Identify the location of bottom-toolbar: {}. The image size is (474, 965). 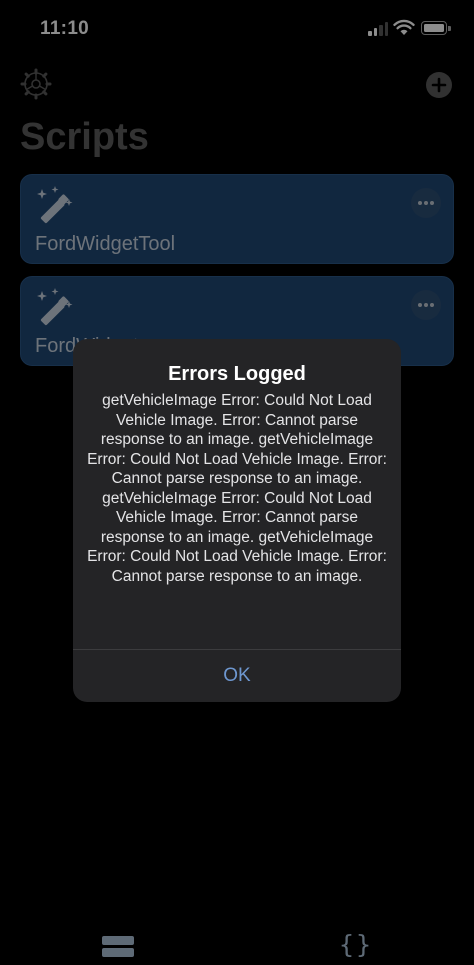
(237, 942).